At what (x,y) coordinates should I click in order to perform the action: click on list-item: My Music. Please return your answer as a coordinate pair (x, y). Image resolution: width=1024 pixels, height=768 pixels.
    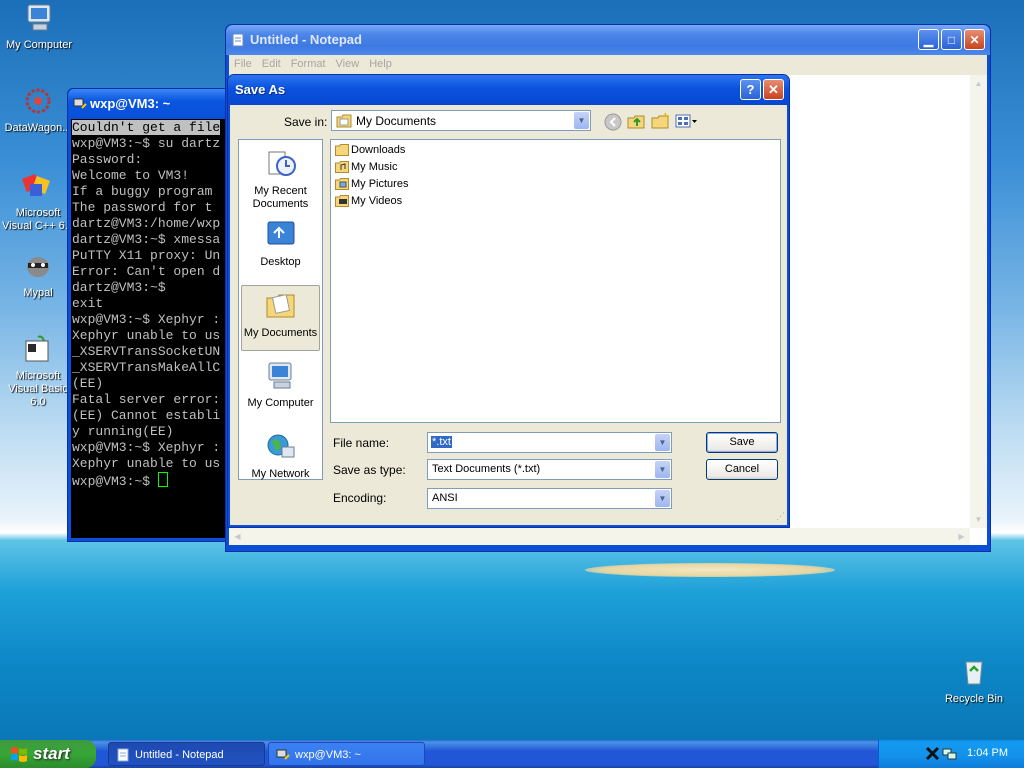
    Looking at the image, I should click on (365, 167).